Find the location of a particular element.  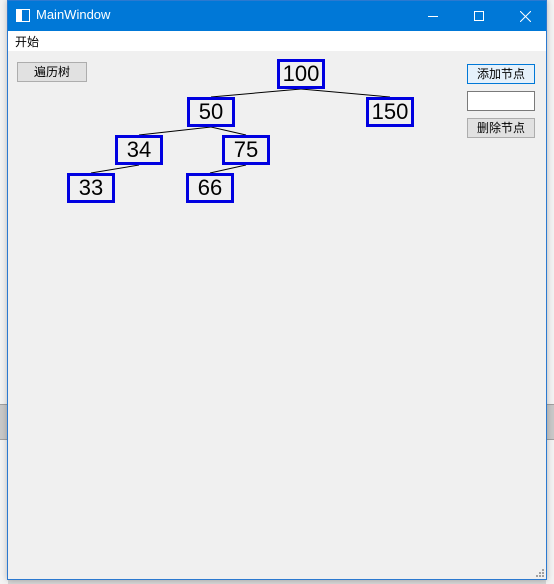

tree-node-33: 33 is located at coordinates (91, 188).